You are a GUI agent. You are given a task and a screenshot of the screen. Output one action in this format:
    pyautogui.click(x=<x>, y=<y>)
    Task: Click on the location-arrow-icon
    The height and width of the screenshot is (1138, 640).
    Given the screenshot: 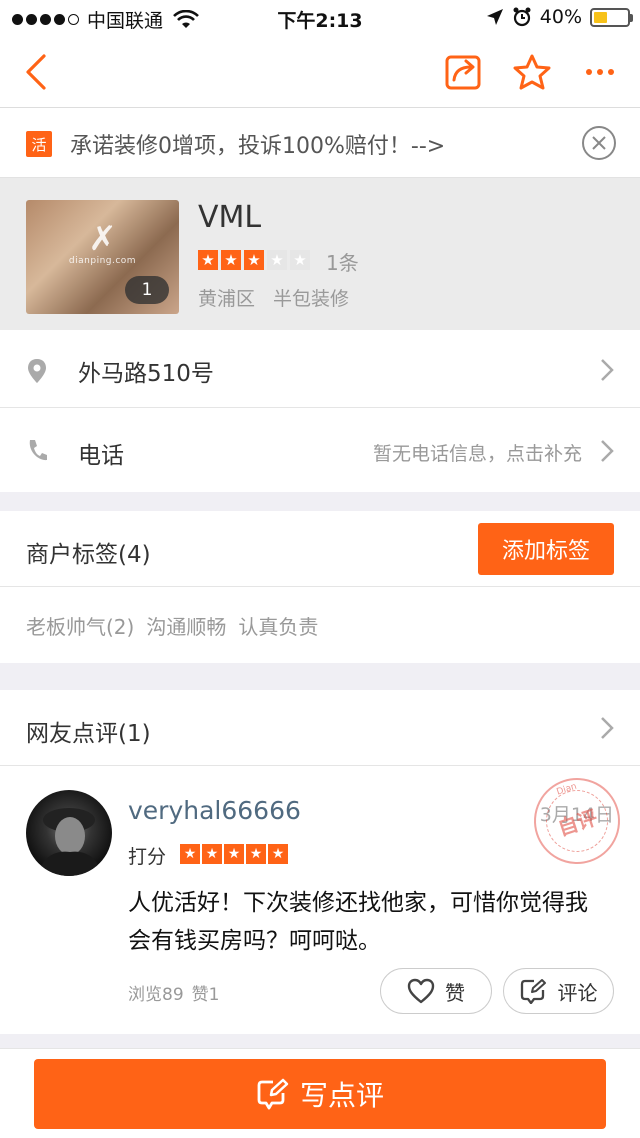 What is the action you would take?
    pyautogui.click(x=494, y=17)
    